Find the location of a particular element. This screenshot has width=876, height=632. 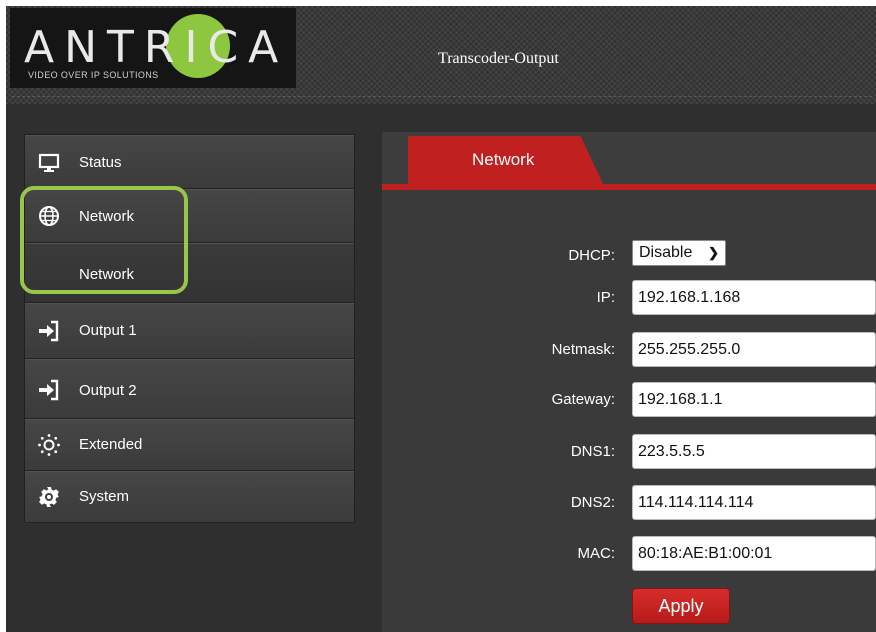

mac-label: MAC: is located at coordinates (596, 553).